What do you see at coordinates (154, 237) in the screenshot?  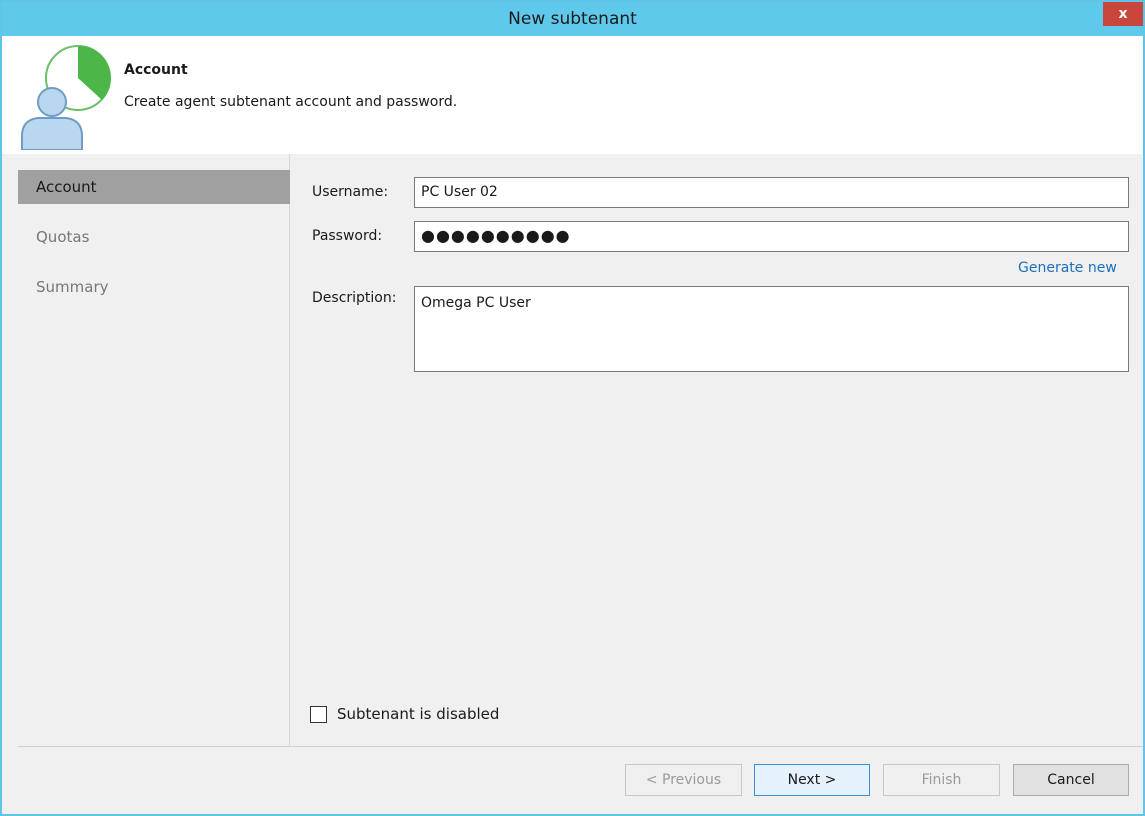 I see `sidebar-item-quotas: Quotas` at bounding box center [154, 237].